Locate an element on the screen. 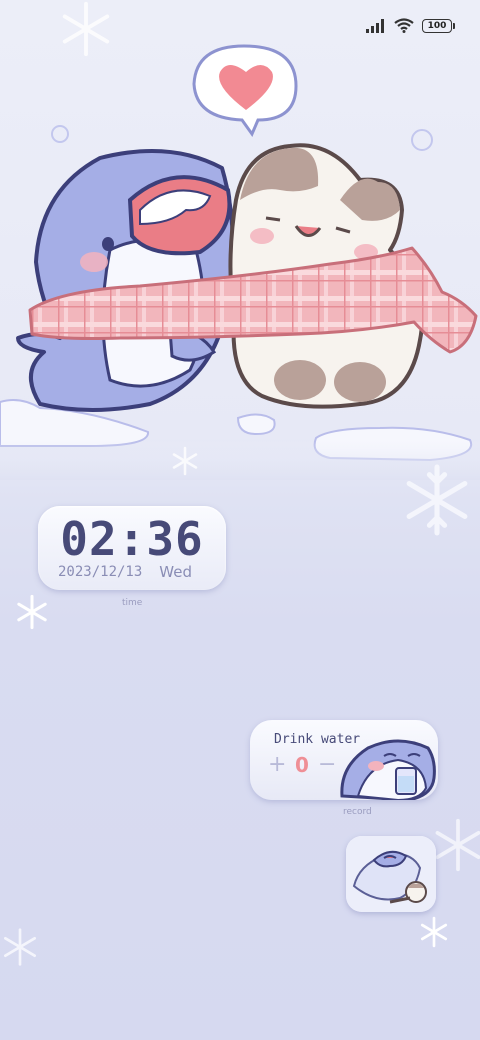  shark-sleeping-icon is located at coordinates (391, 874).